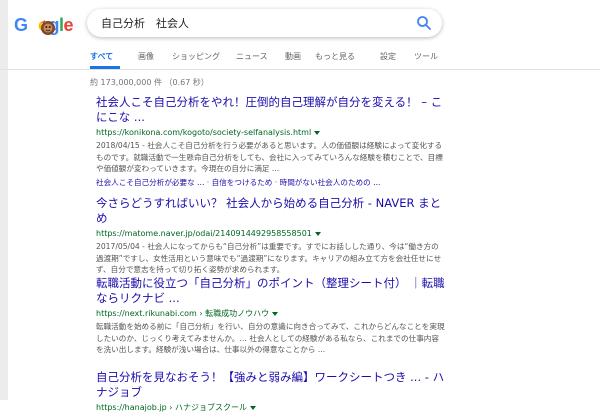 This screenshot has height=414, width=600. Describe the element at coordinates (270, 60) in the screenshot. I see `search-tabs: すべて 画像 ショッピング ニュース 動画 もっと見る 設定 ツール` at that location.